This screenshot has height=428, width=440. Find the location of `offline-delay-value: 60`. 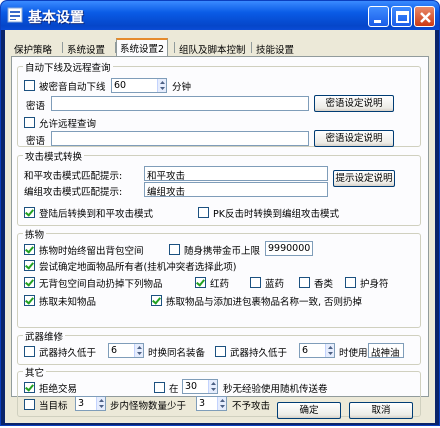

offline-delay-value: 60 is located at coordinates (120, 85).